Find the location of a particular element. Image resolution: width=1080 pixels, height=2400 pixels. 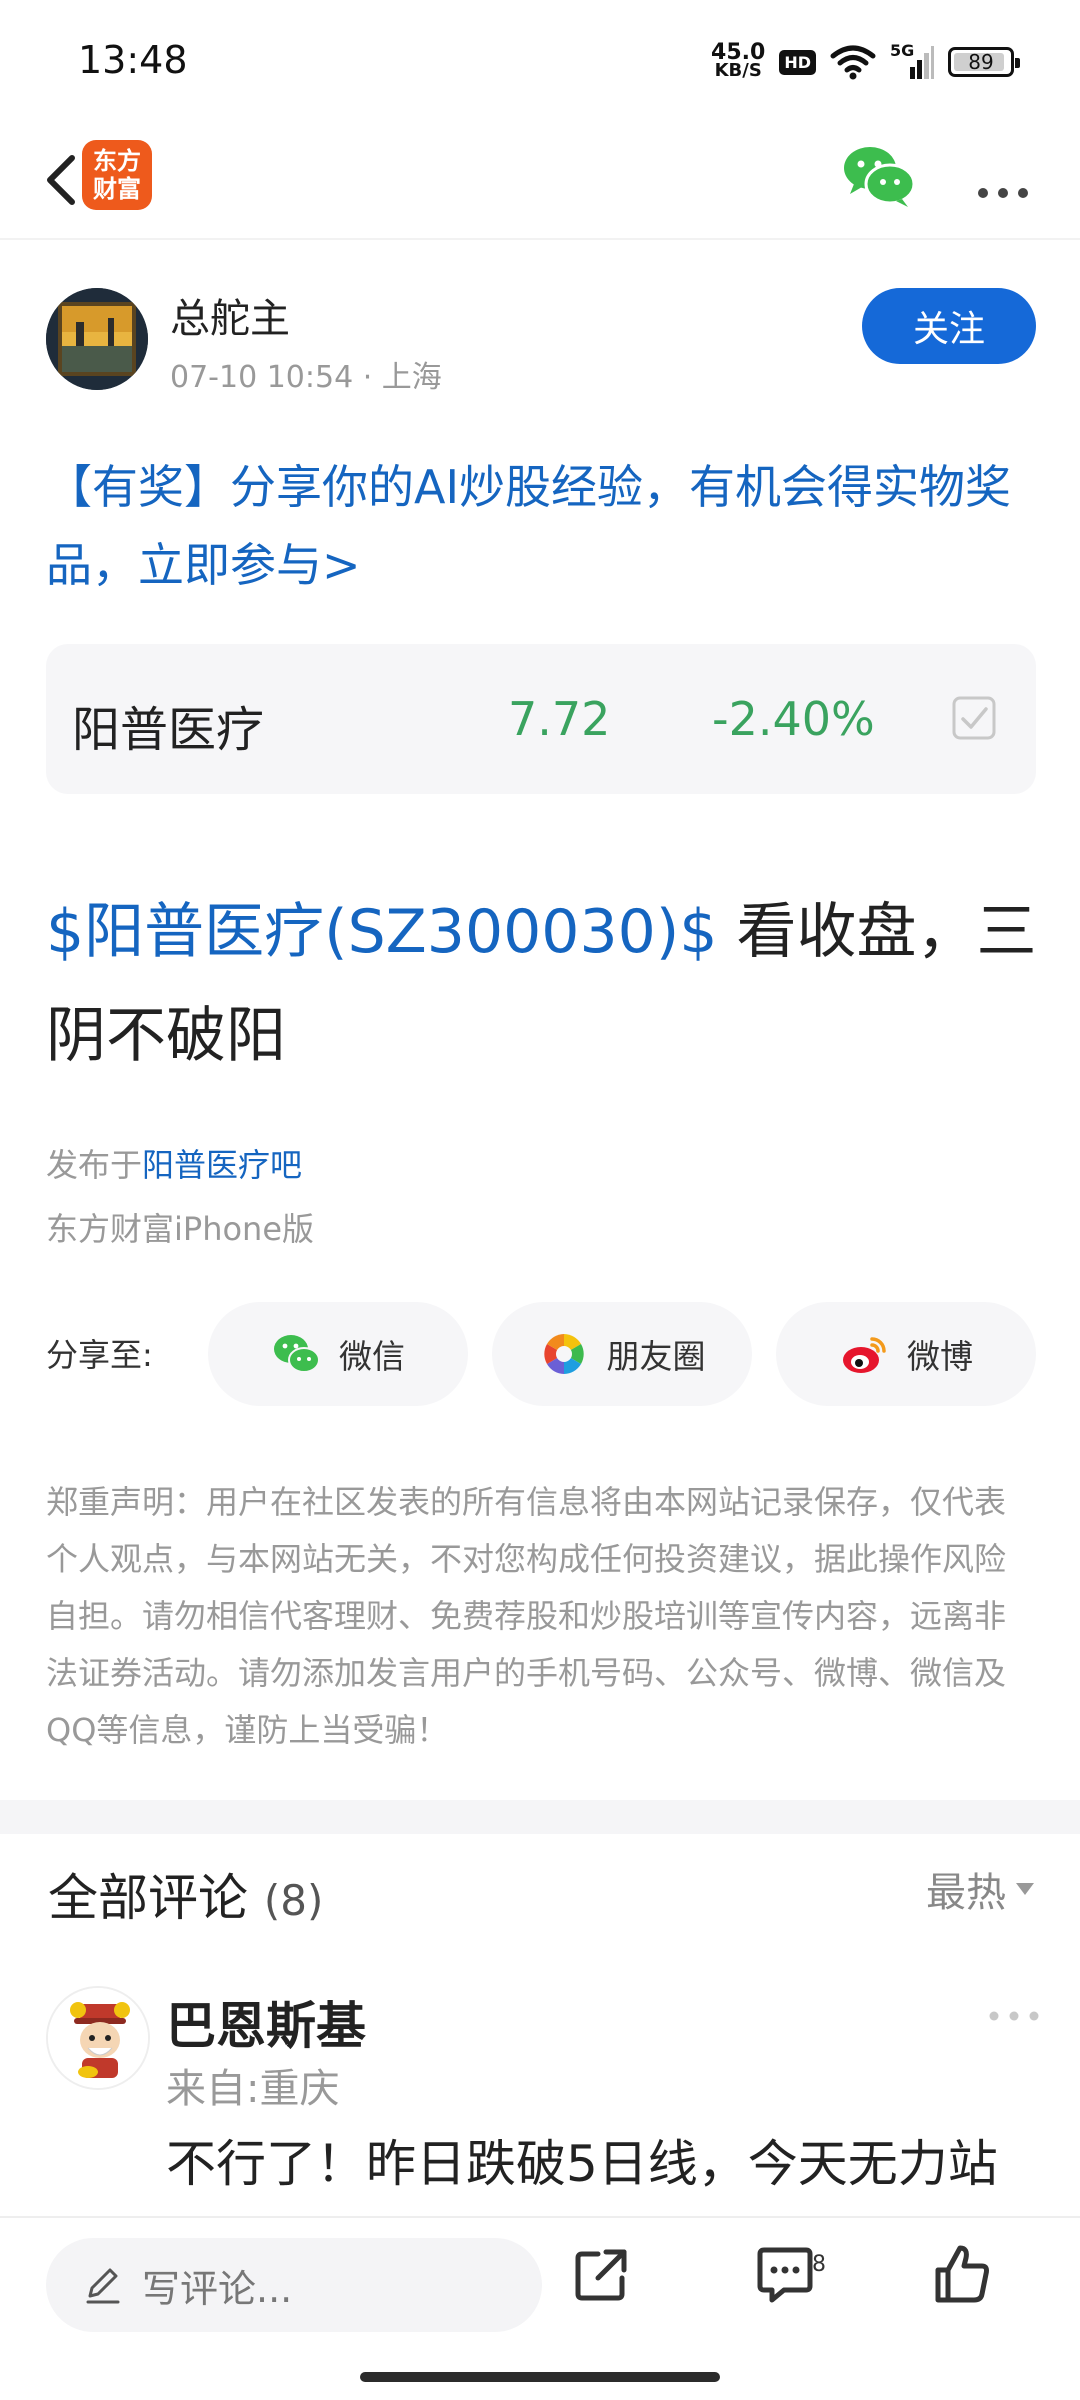

comment-icon is located at coordinates (785, 2275).